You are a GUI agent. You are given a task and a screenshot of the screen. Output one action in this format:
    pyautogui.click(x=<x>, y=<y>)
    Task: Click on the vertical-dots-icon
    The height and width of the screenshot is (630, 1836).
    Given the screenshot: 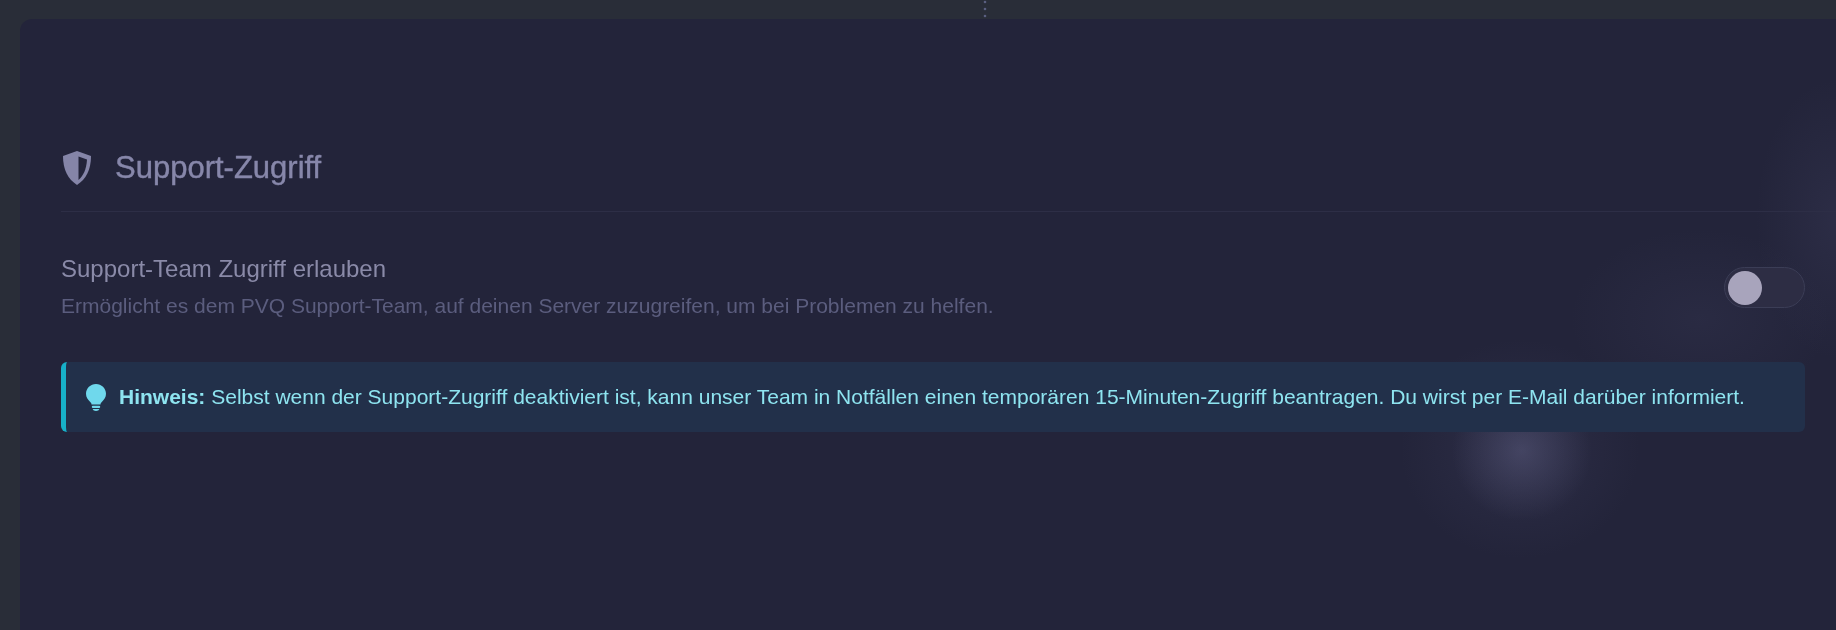 What is the action you would take?
    pyautogui.click(x=985, y=9)
    